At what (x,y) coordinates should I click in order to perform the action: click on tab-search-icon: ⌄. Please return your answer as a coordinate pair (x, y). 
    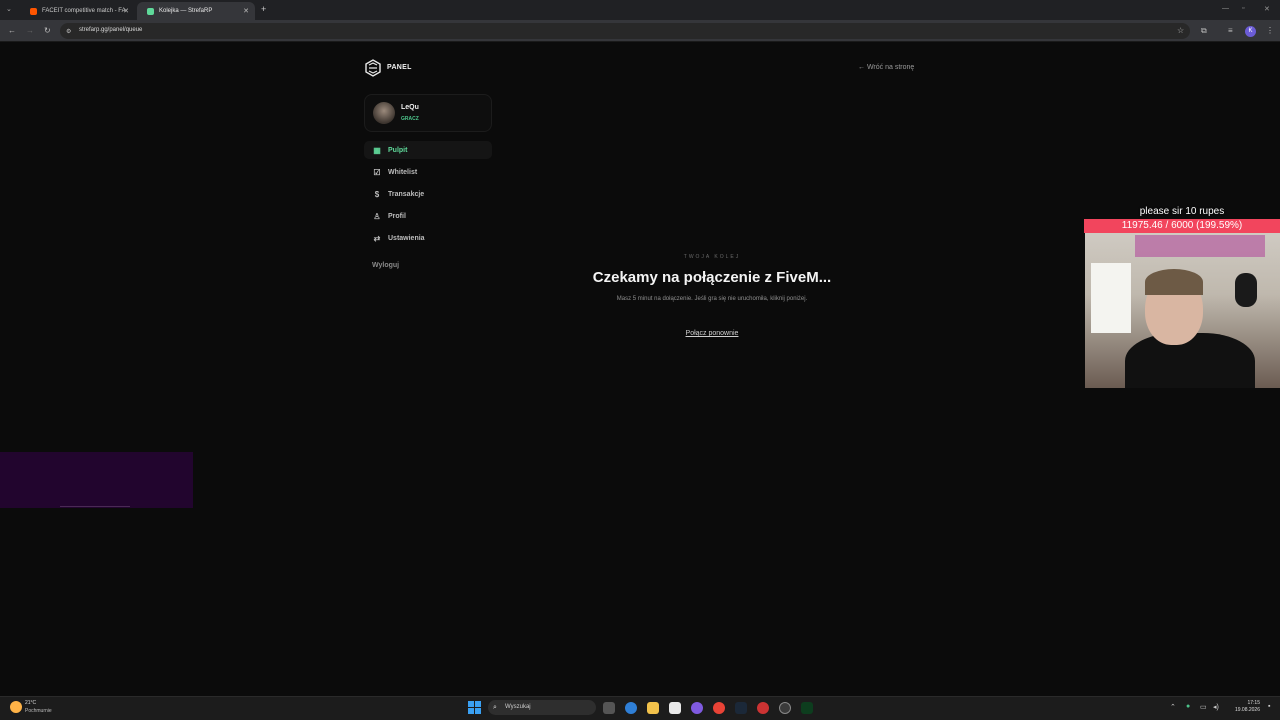
    Looking at the image, I should click on (9, 9).